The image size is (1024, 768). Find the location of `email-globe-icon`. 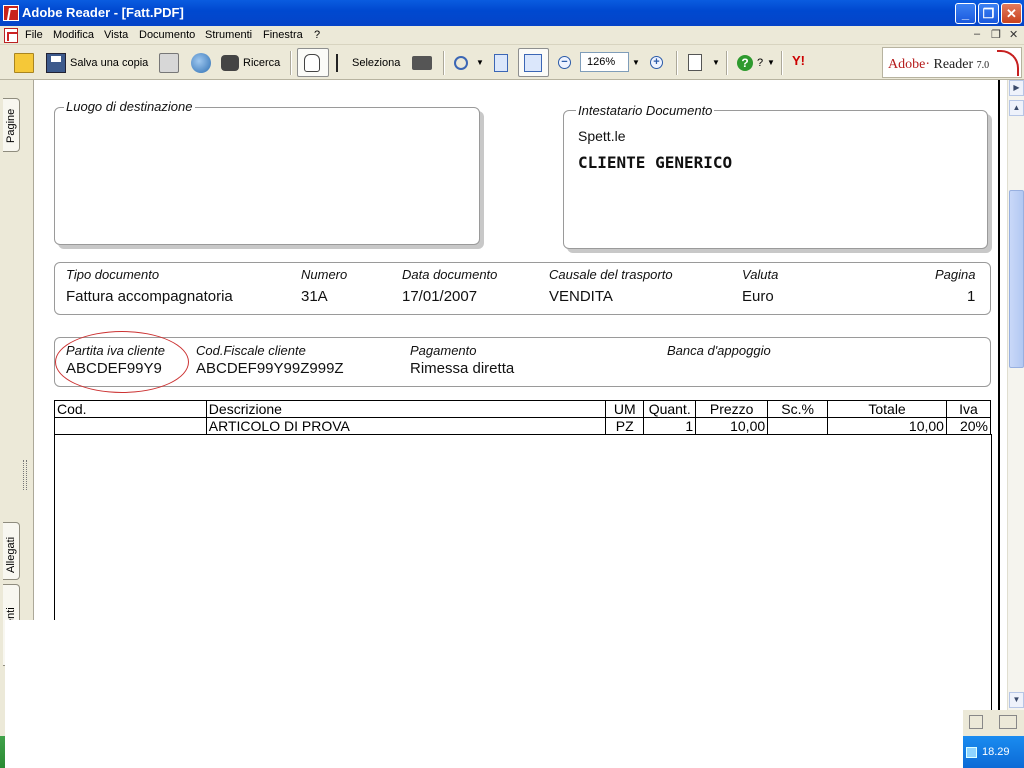

email-globe-icon is located at coordinates (201, 62).